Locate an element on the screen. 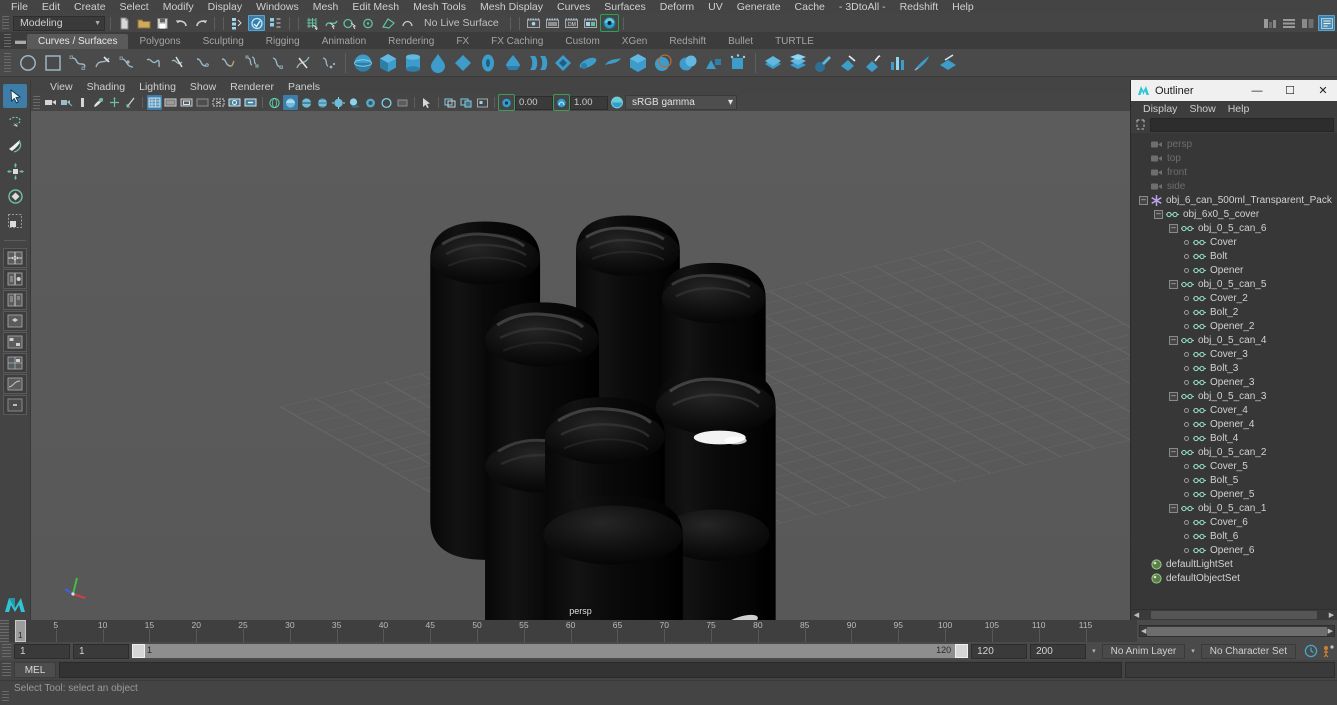 The height and width of the screenshot is (705, 1337). render-view-icon is located at coordinates (609, 23).